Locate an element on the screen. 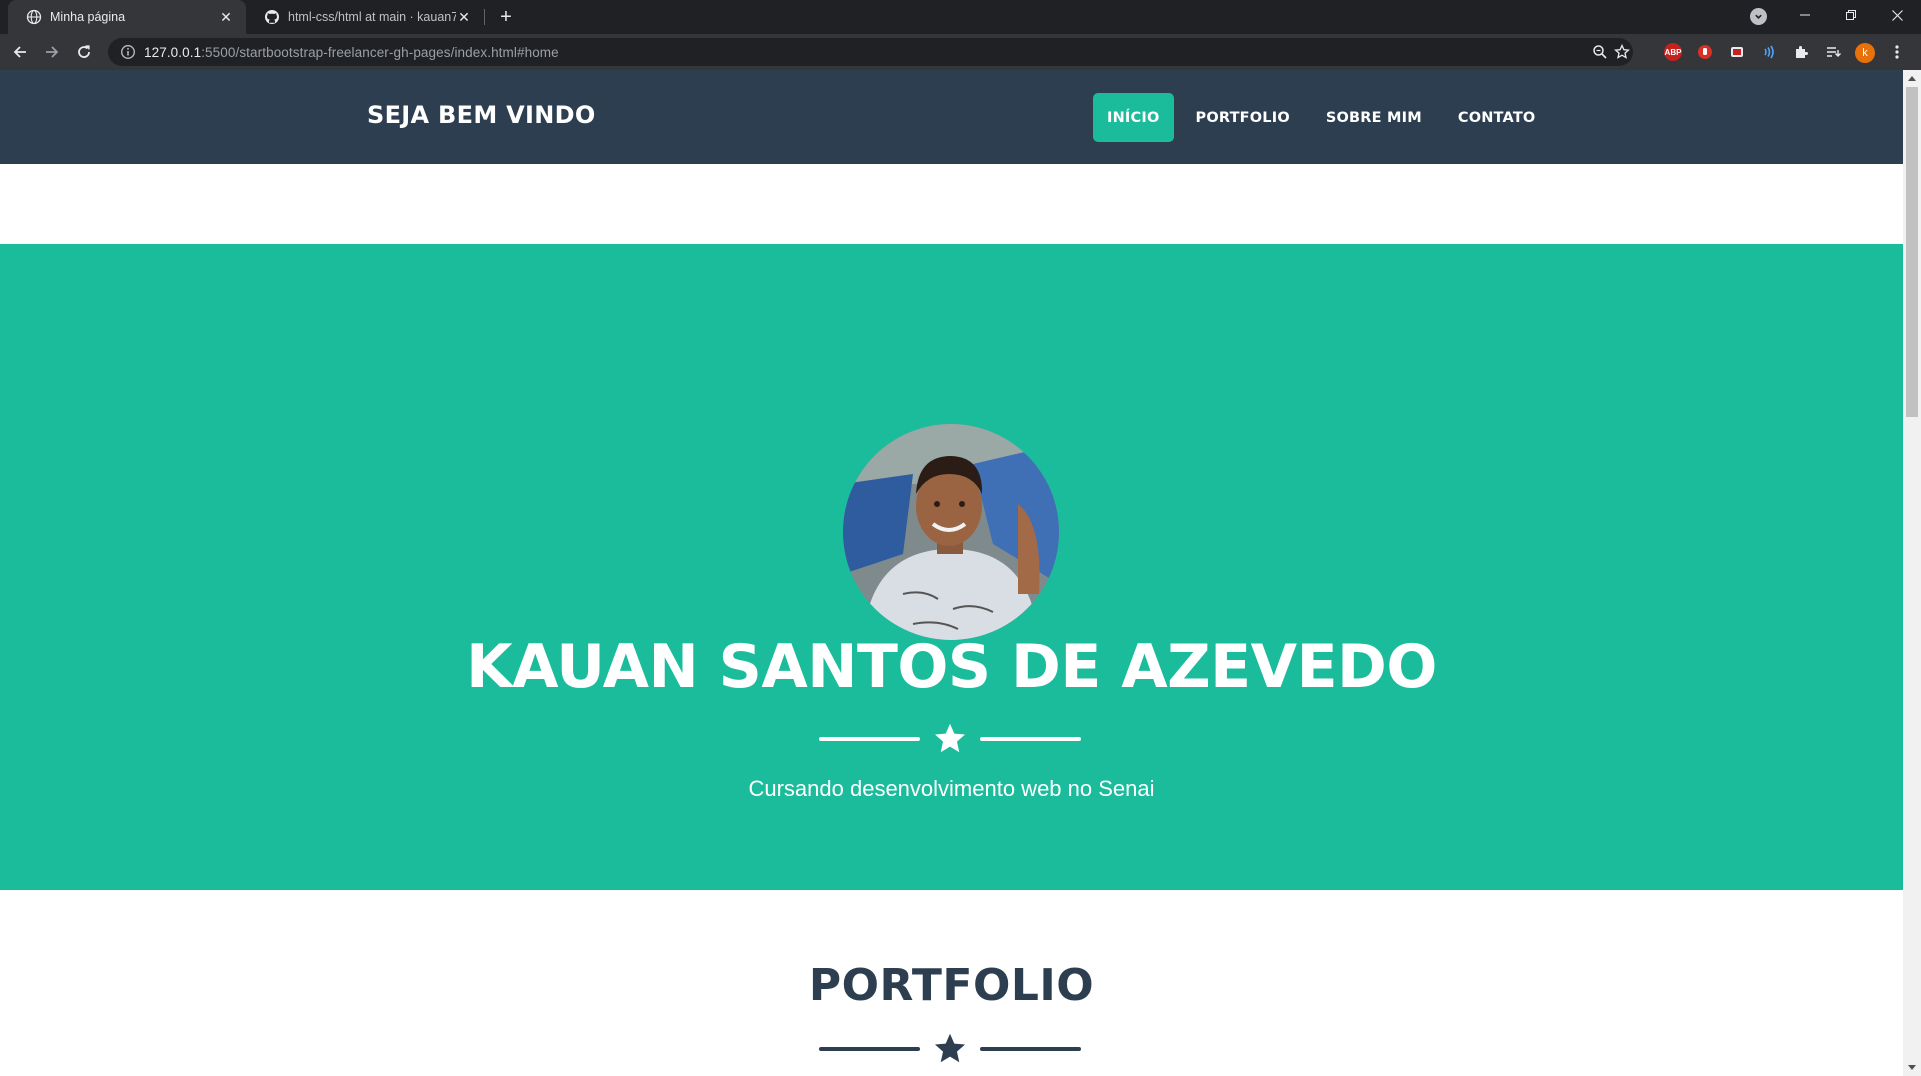  tab-title: Minha página is located at coordinates (88, 17).